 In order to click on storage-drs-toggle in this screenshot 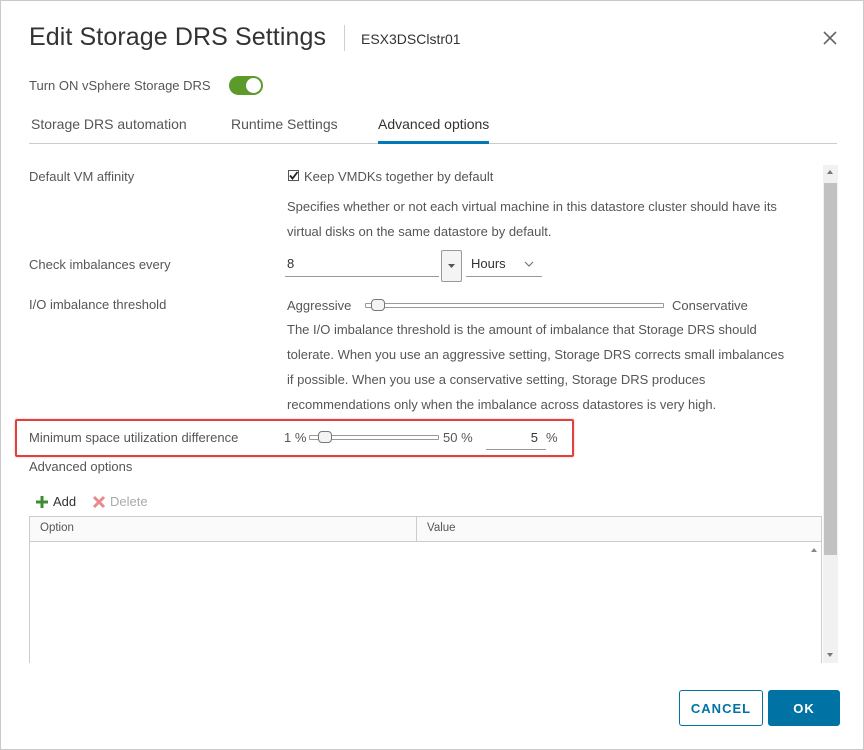, I will do `click(246, 85)`.